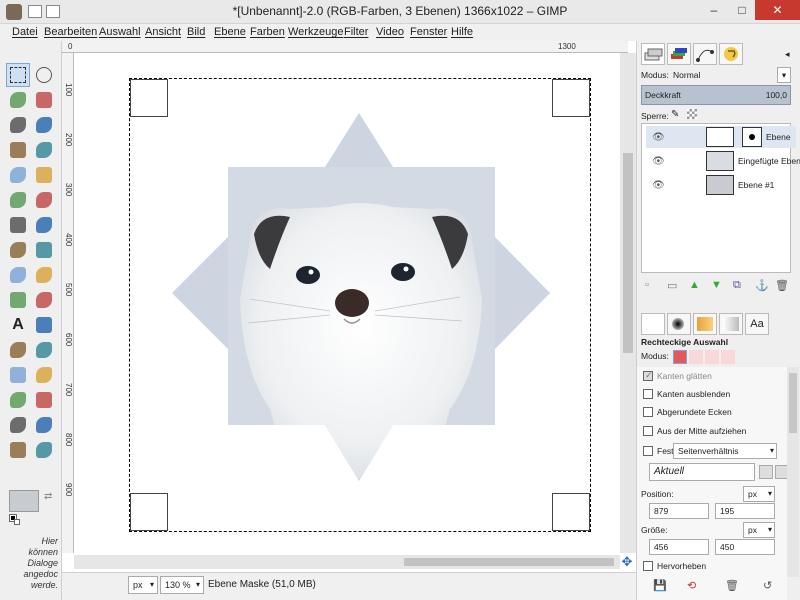  I want to click on mode-replace-icon, so click(680, 357).